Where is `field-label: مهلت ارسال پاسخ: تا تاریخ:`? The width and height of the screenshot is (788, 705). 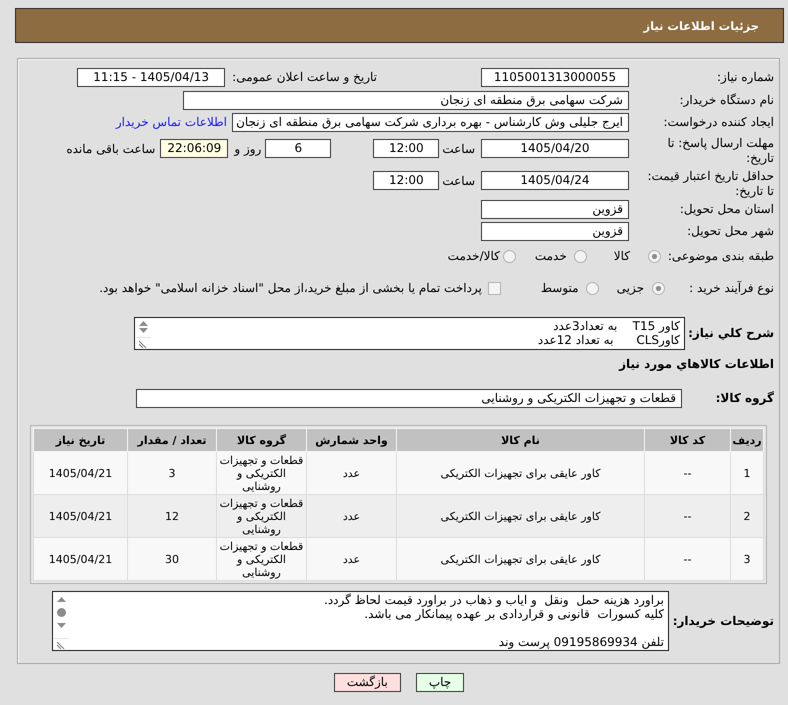
field-label: مهلت ارسال پاسخ: تا تاریخ: is located at coordinates (720, 151).